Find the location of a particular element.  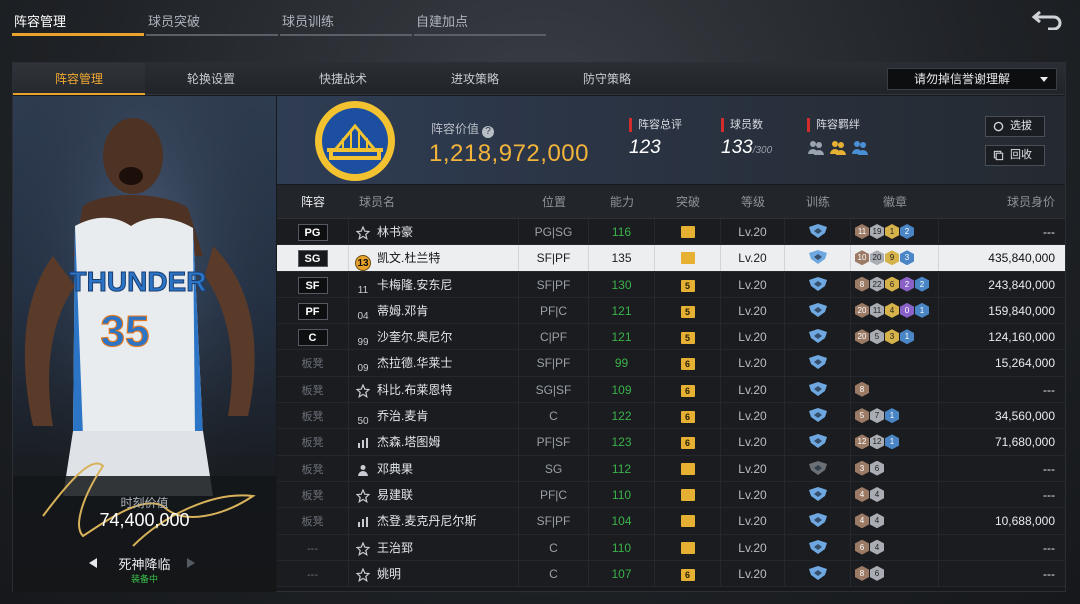

badge-icon: 19 is located at coordinates (877, 231).